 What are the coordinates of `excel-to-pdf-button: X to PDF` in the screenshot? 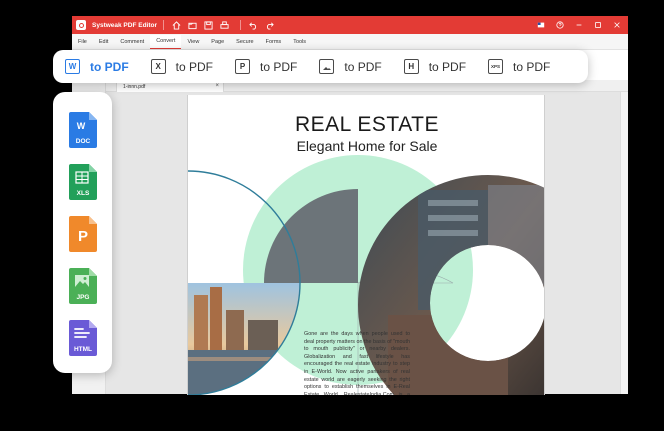 It's located at (182, 66).